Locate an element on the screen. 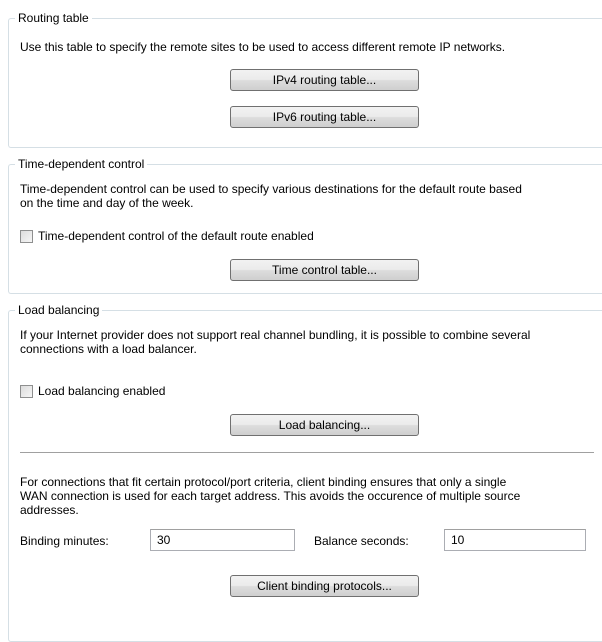  load-balancing-description-line2: connections with a load balancer. is located at coordinates (108, 349).